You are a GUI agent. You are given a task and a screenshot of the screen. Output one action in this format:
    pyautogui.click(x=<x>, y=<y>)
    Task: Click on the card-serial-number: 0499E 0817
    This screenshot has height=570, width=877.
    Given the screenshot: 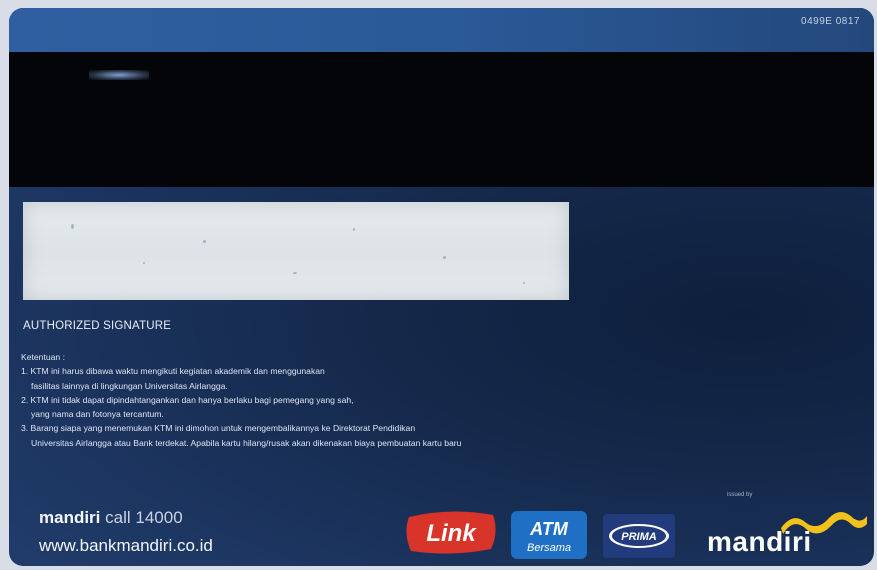 What is the action you would take?
    pyautogui.click(x=830, y=21)
    